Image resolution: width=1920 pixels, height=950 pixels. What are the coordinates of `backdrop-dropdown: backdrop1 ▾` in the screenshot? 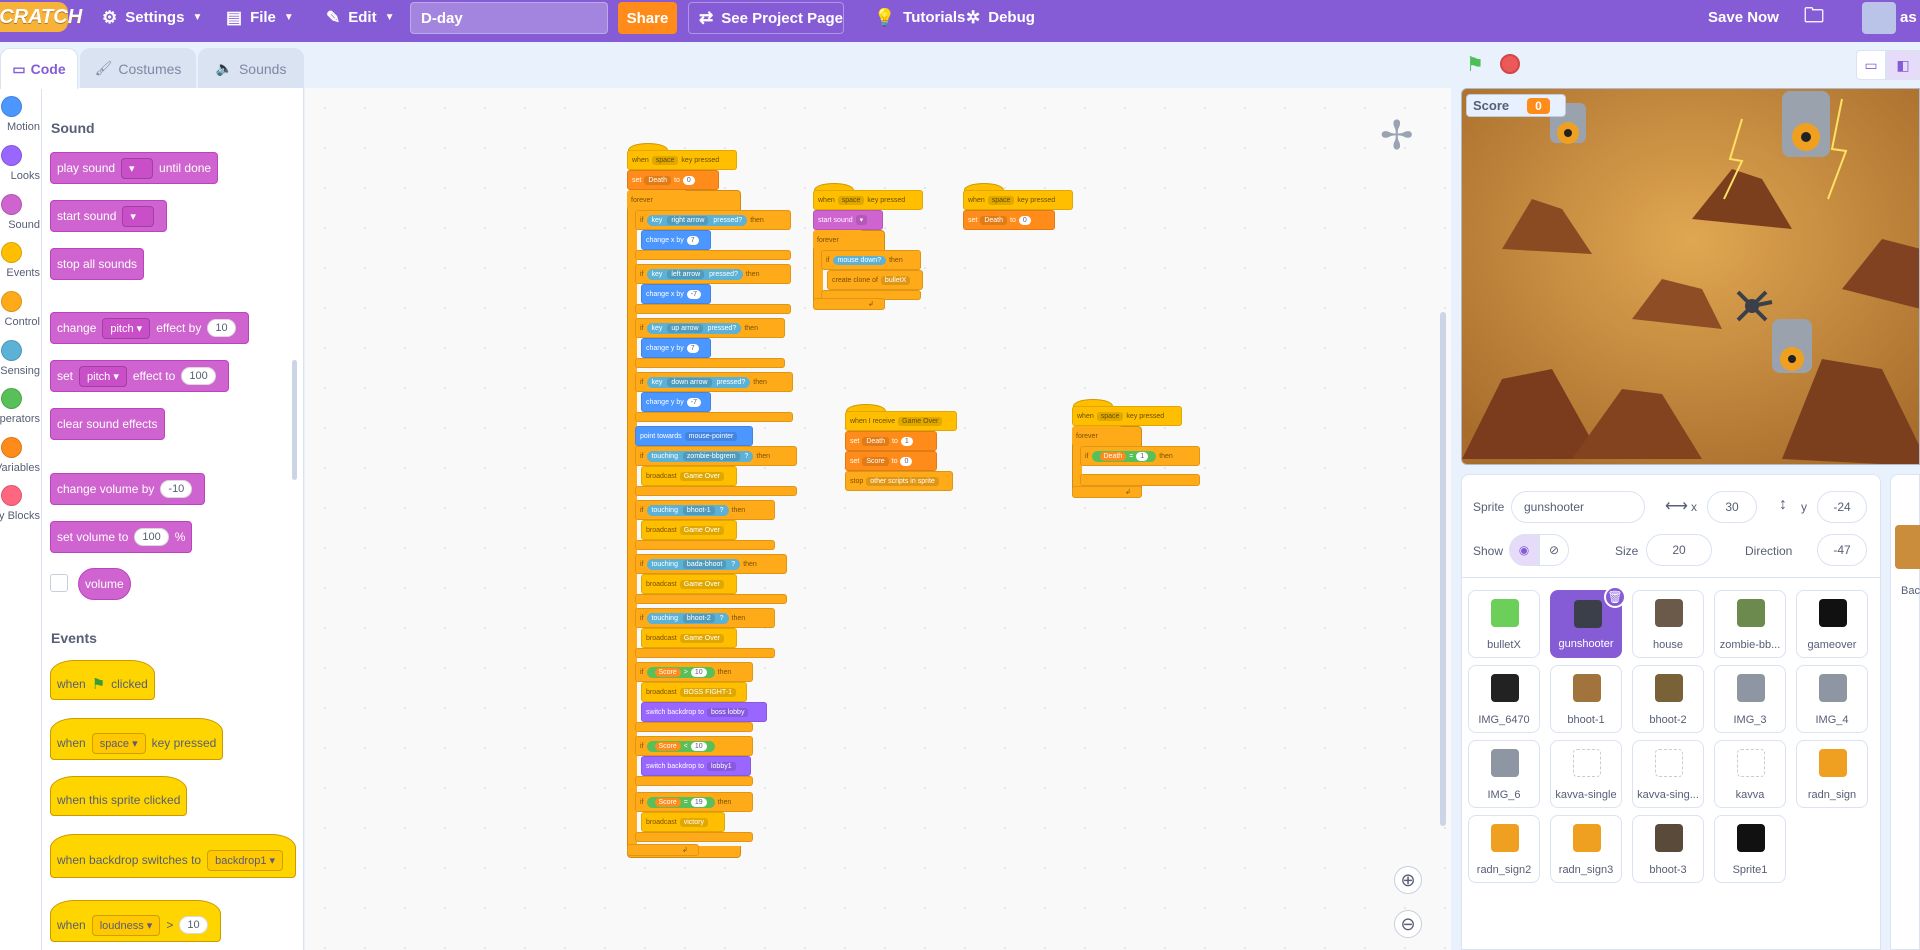 It's located at (245, 860).